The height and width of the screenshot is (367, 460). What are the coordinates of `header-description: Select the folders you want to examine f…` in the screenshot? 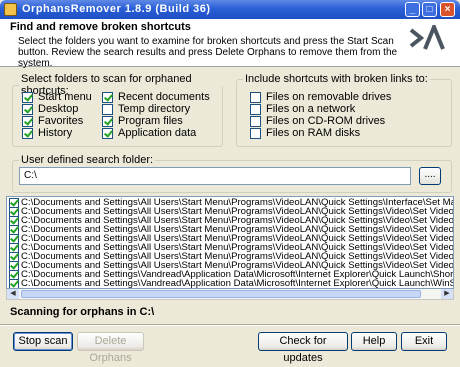 It's located at (208, 52).